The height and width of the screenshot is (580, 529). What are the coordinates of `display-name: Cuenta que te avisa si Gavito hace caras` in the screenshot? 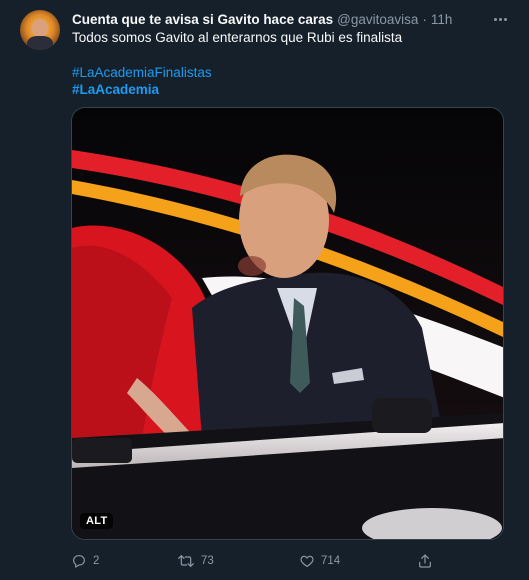 It's located at (202, 19).